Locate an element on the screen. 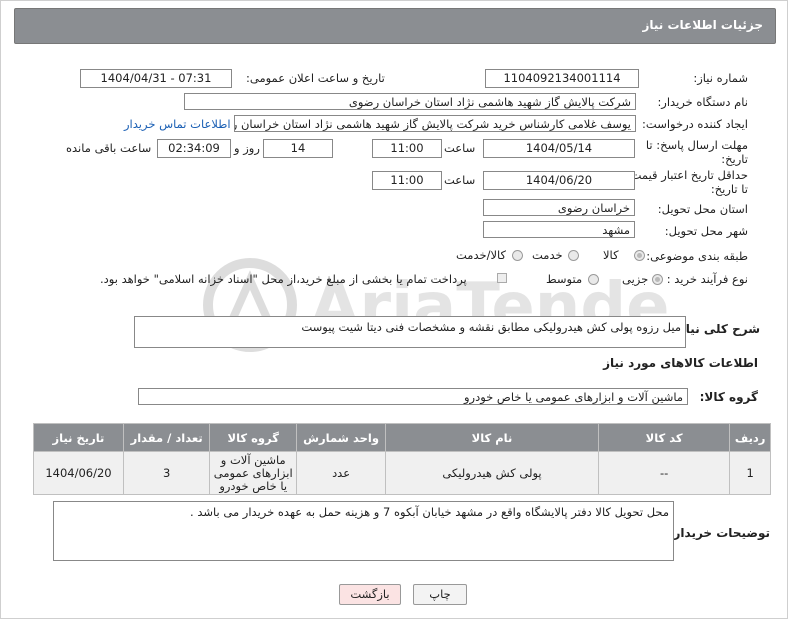 The image size is (788, 619). process-minor-label: جزیی is located at coordinates (635, 279).